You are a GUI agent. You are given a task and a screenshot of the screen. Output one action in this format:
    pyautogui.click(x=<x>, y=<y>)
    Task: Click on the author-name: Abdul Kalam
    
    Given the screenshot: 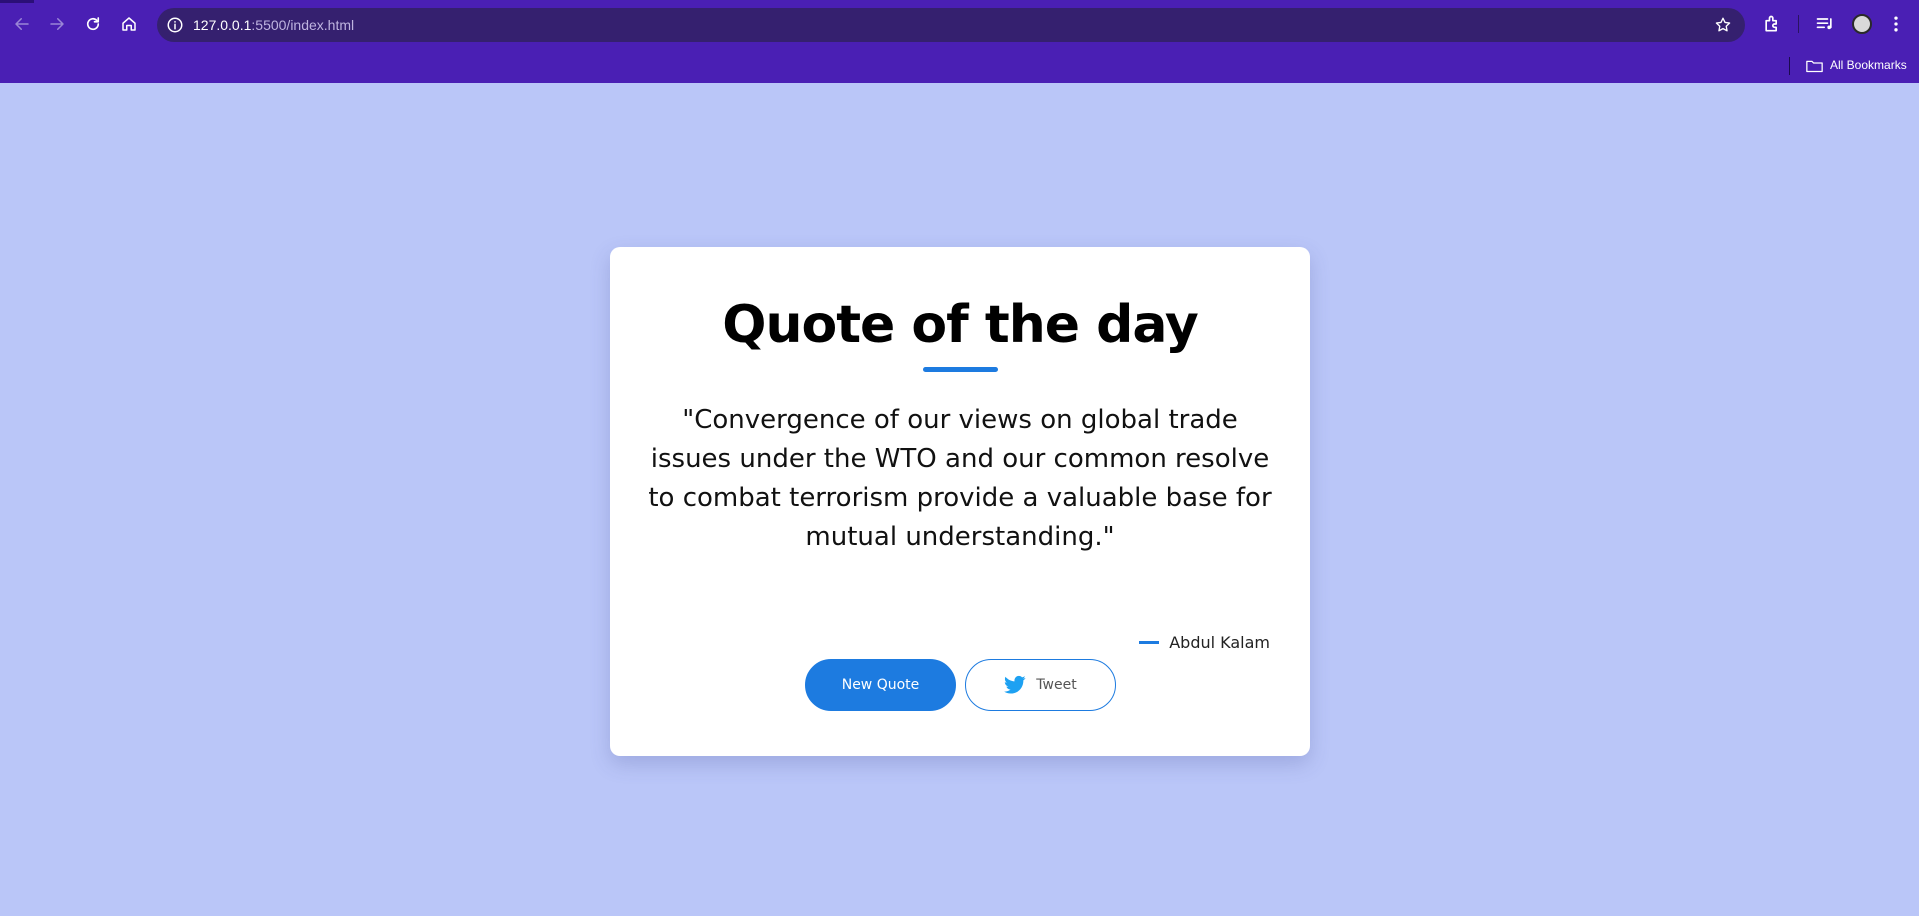 What is the action you would take?
    pyautogui.click(x=1219, y=642)
    